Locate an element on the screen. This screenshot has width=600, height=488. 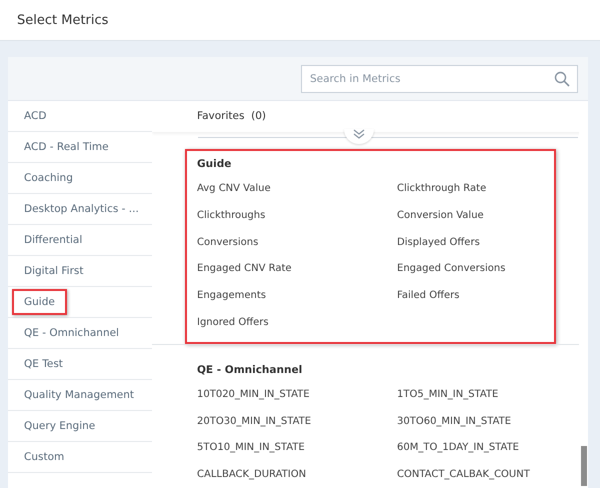
expand-toggle is located at coordinates (359, 136).